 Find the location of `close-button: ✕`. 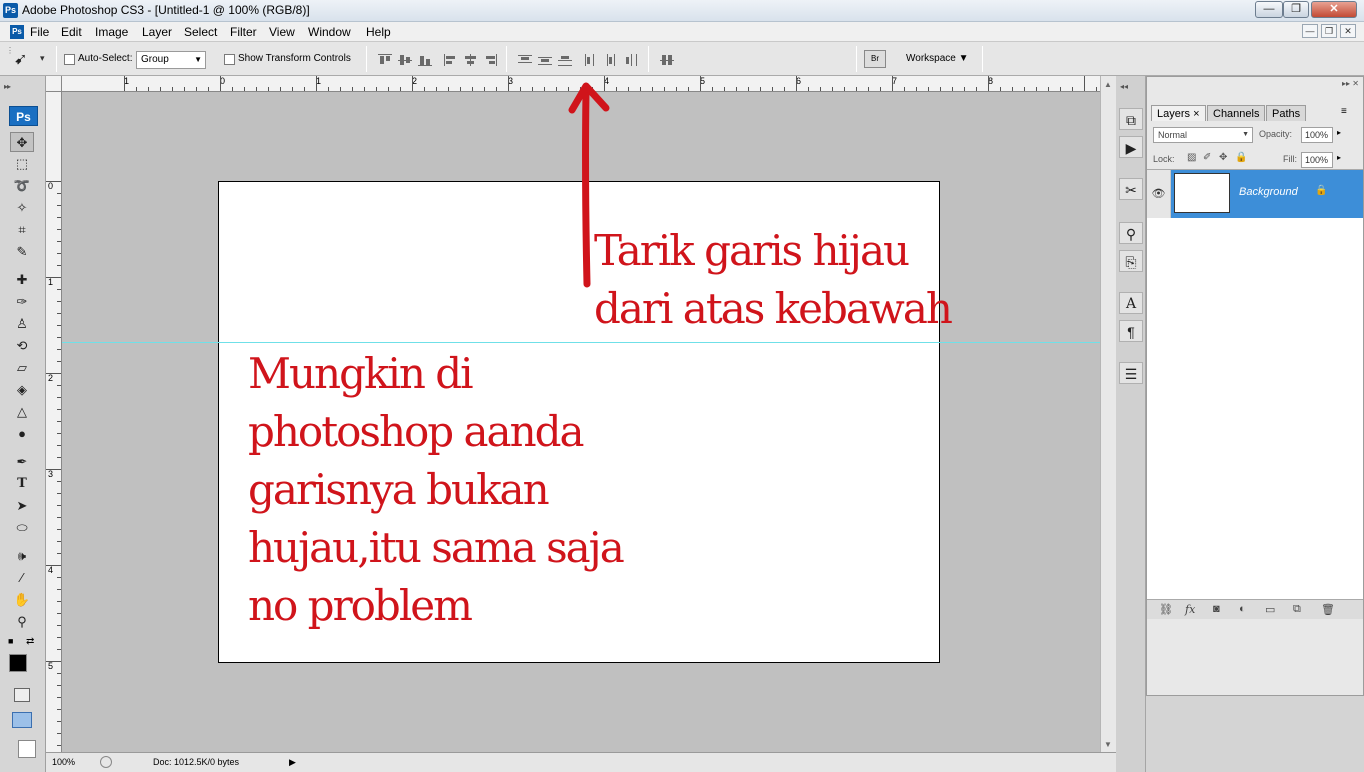

close-button: ✕ is located at coordinates (1334, 9).